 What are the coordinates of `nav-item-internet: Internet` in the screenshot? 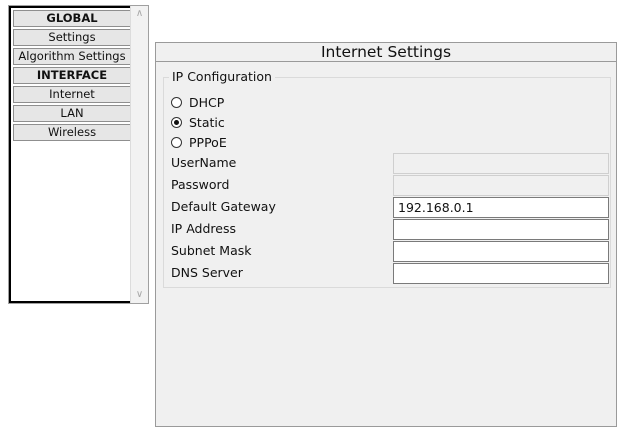 It's located at (72, 94).